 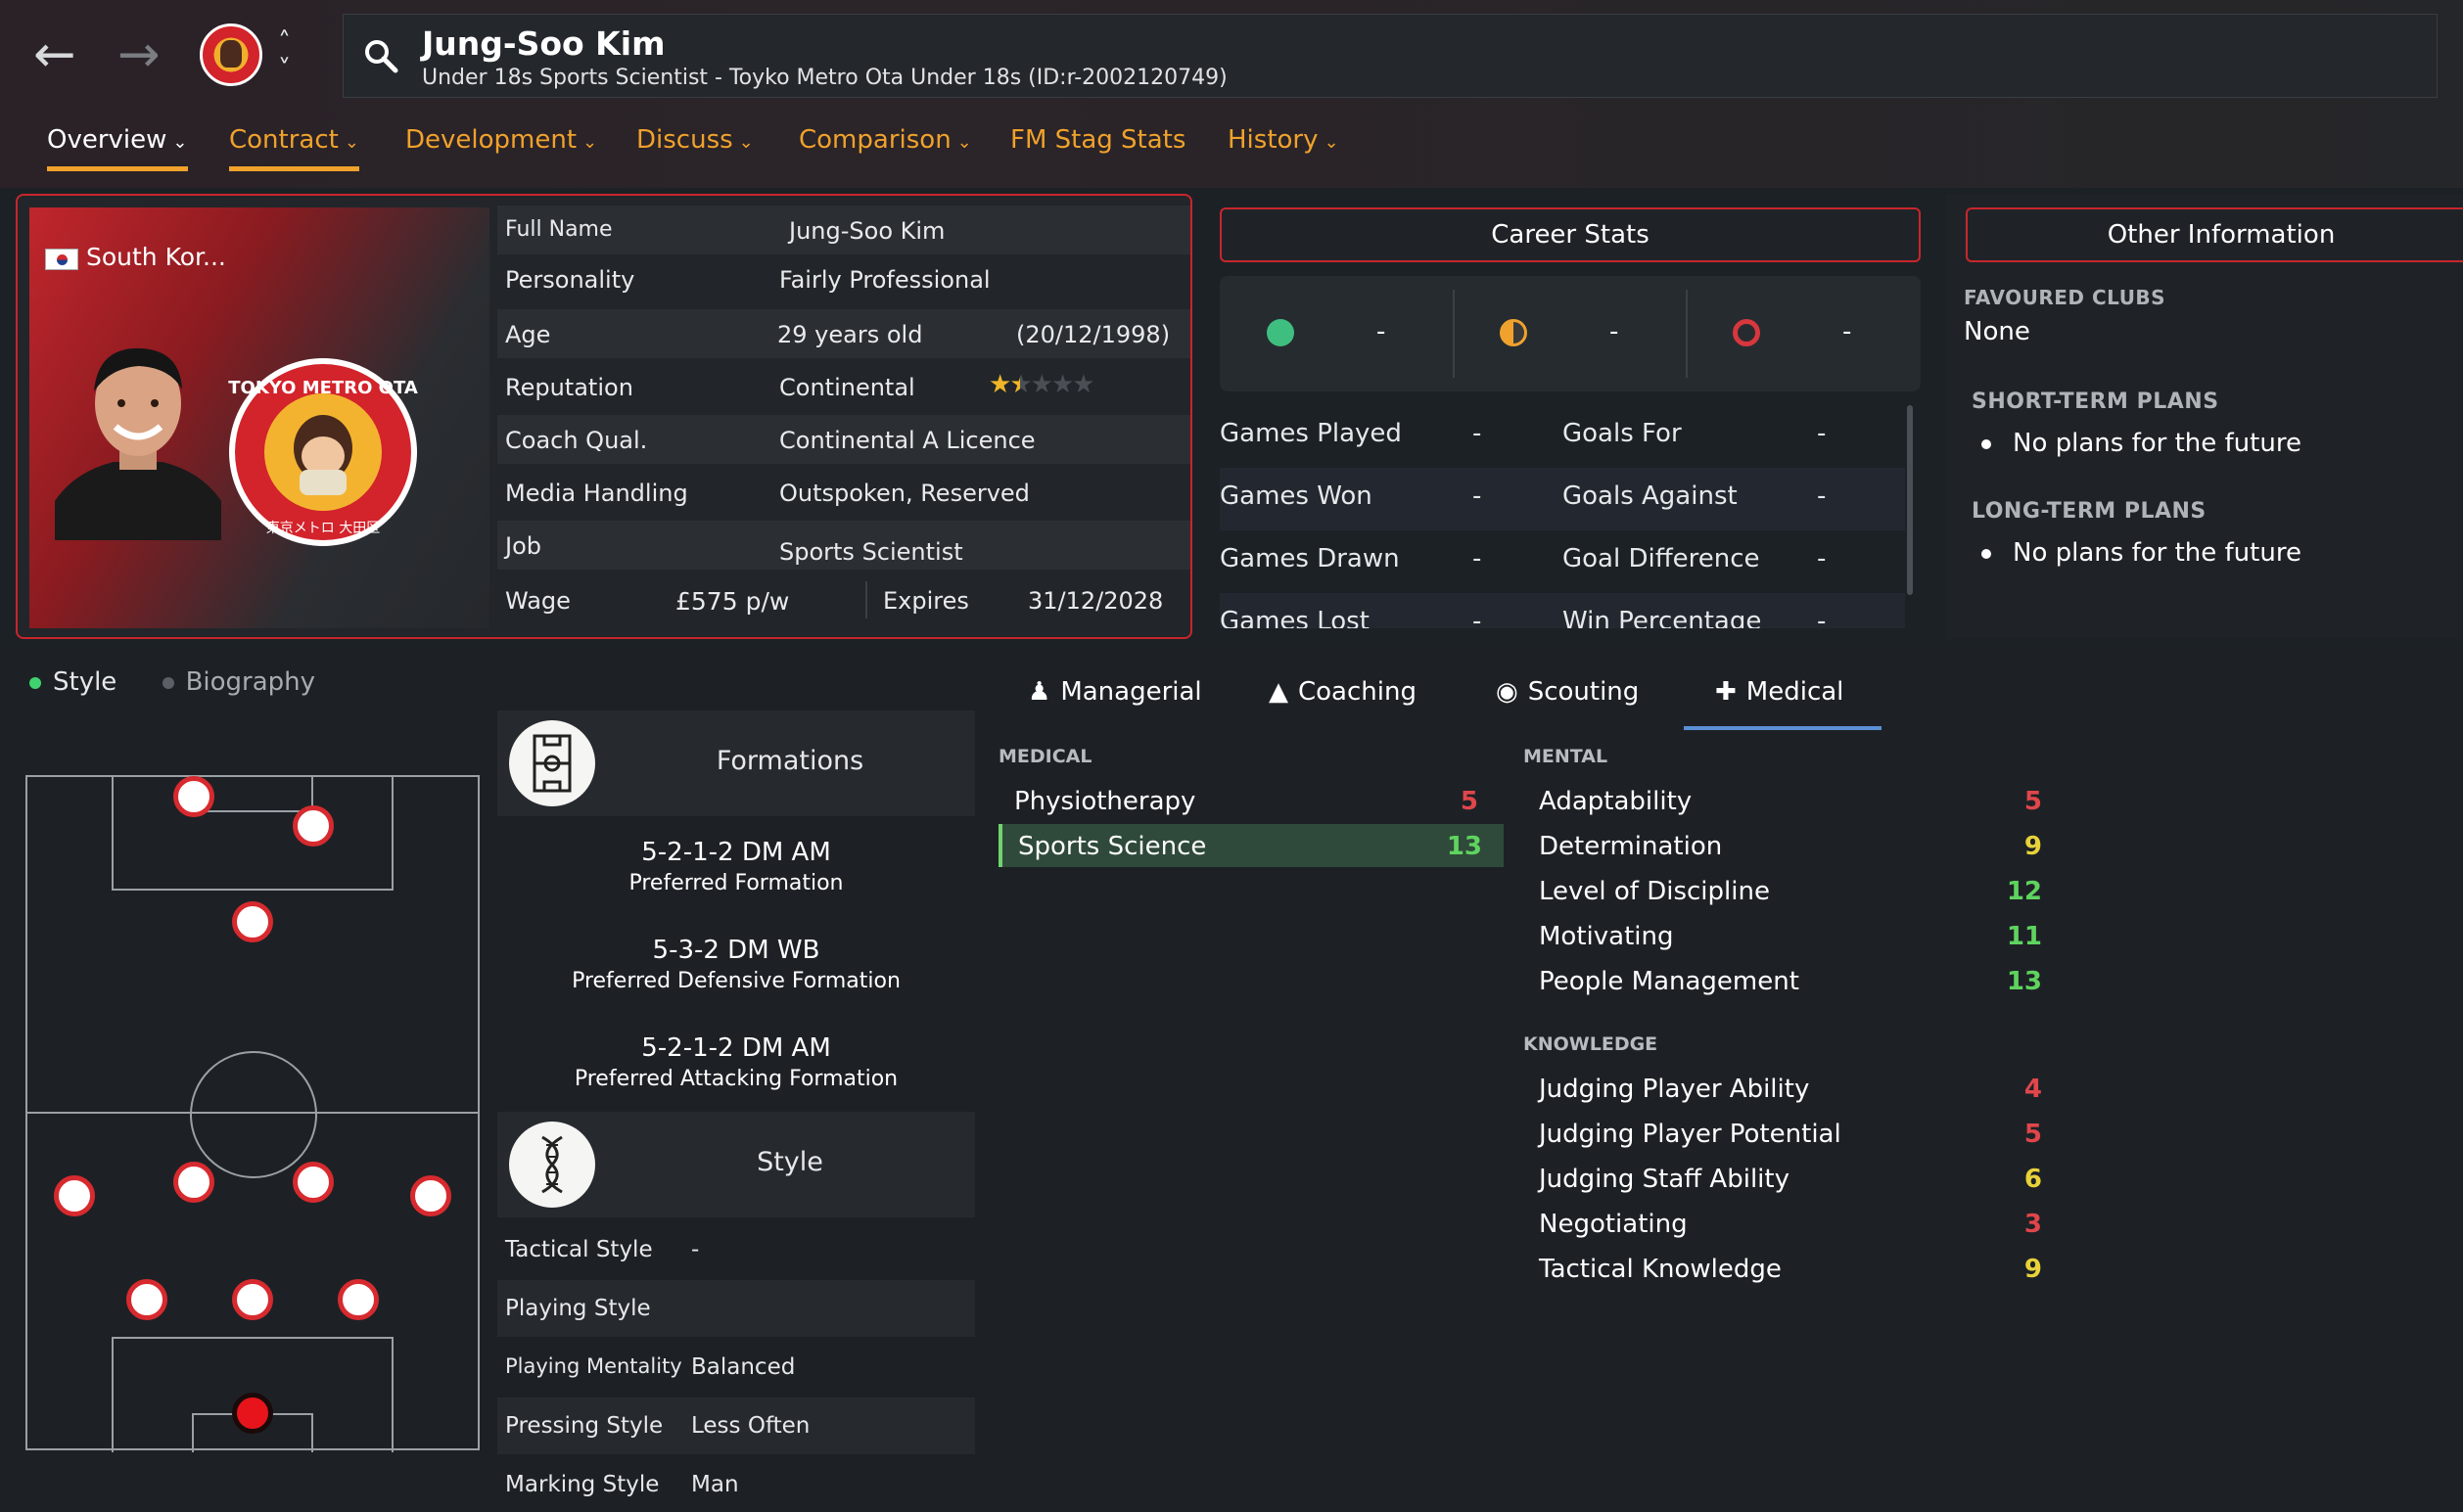 I want to click on long-term-plans-label: LONG-TERM PLANS, so click(x=2089, y=511).